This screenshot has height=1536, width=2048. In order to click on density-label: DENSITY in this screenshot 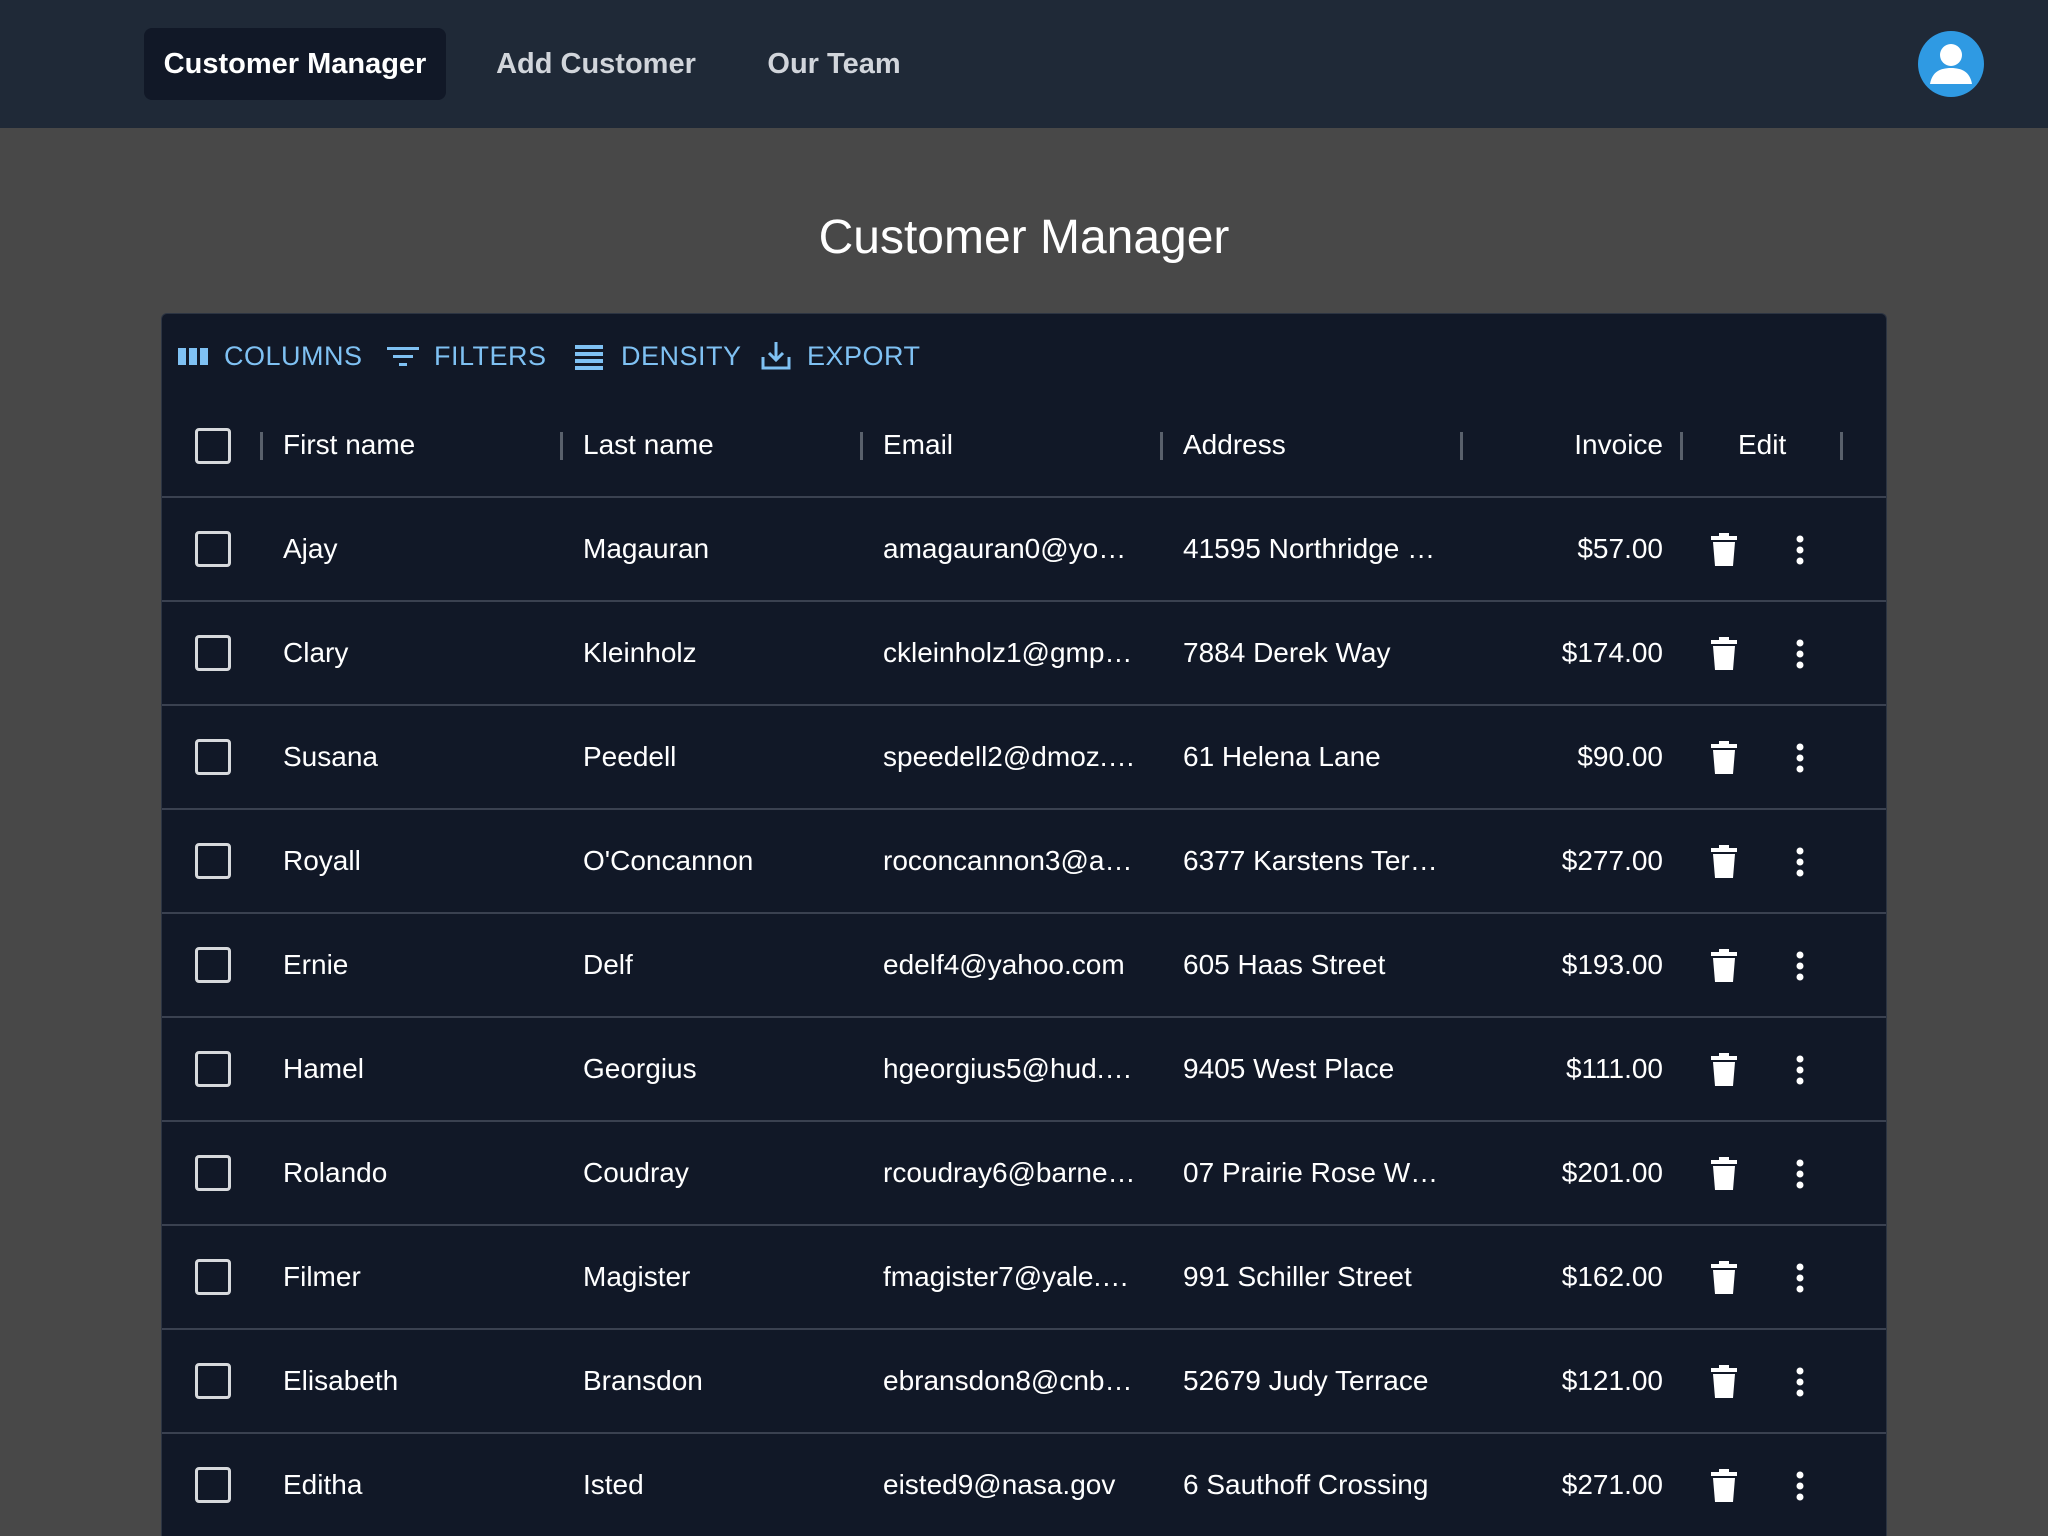, I will do `click(681, 355)`.